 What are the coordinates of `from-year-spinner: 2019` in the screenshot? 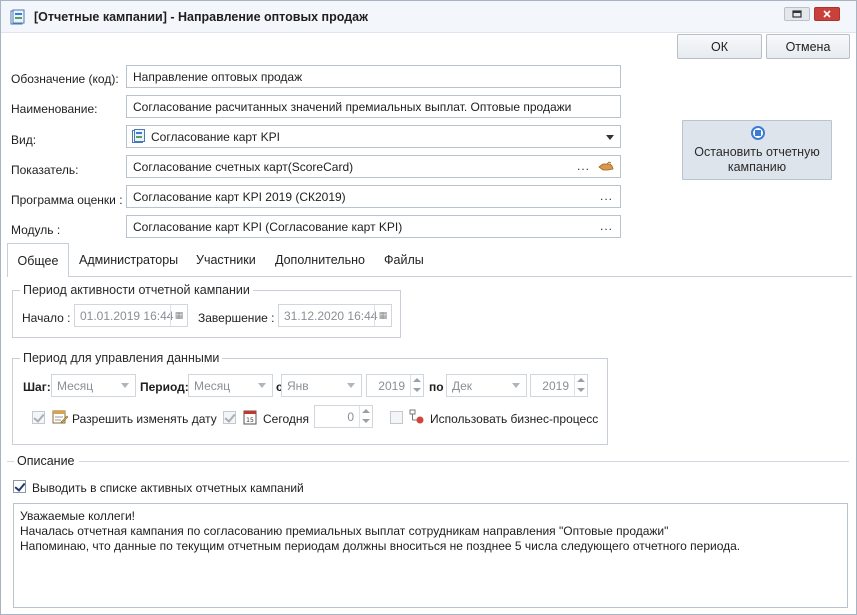 It's located at (395, 385).